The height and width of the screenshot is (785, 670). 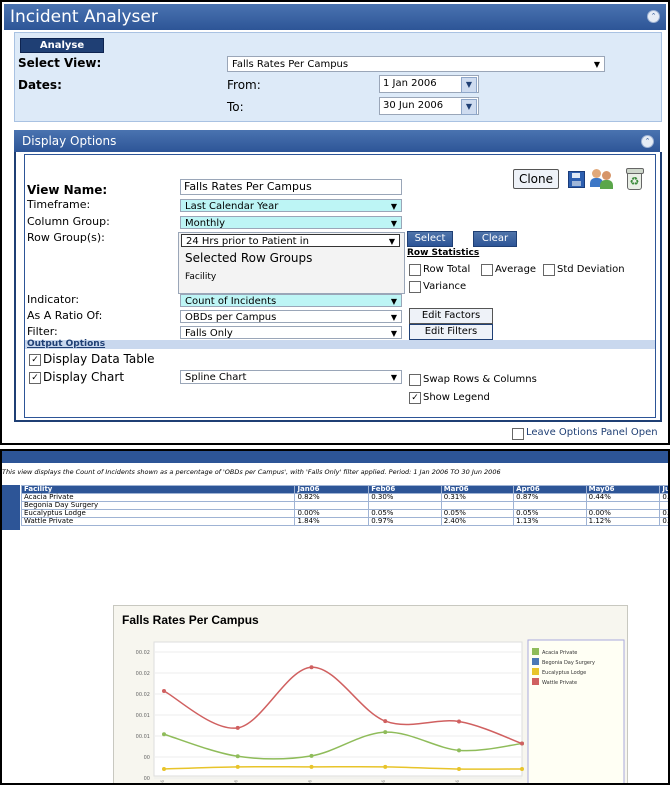 I want to click on select-view-label: Select View:, so click(x=59, y=63).